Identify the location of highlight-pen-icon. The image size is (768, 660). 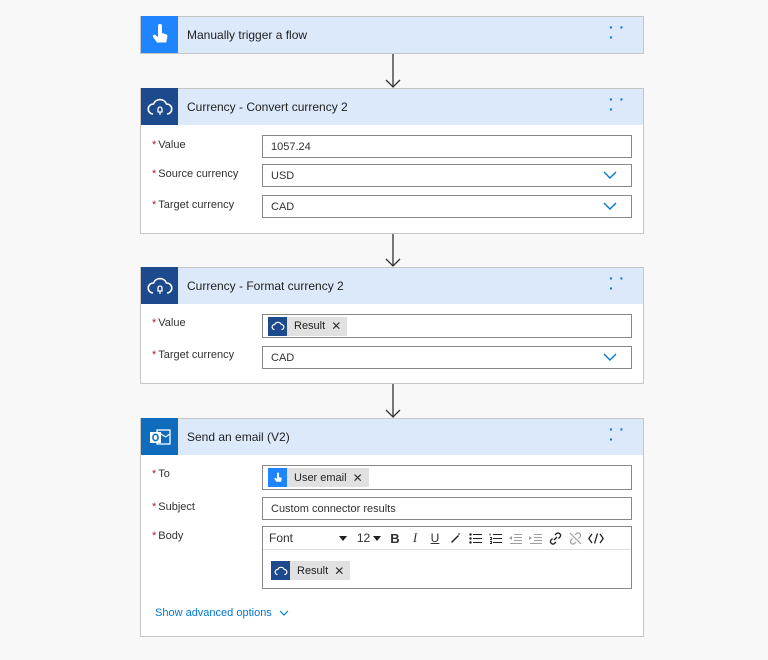
(455, 538).